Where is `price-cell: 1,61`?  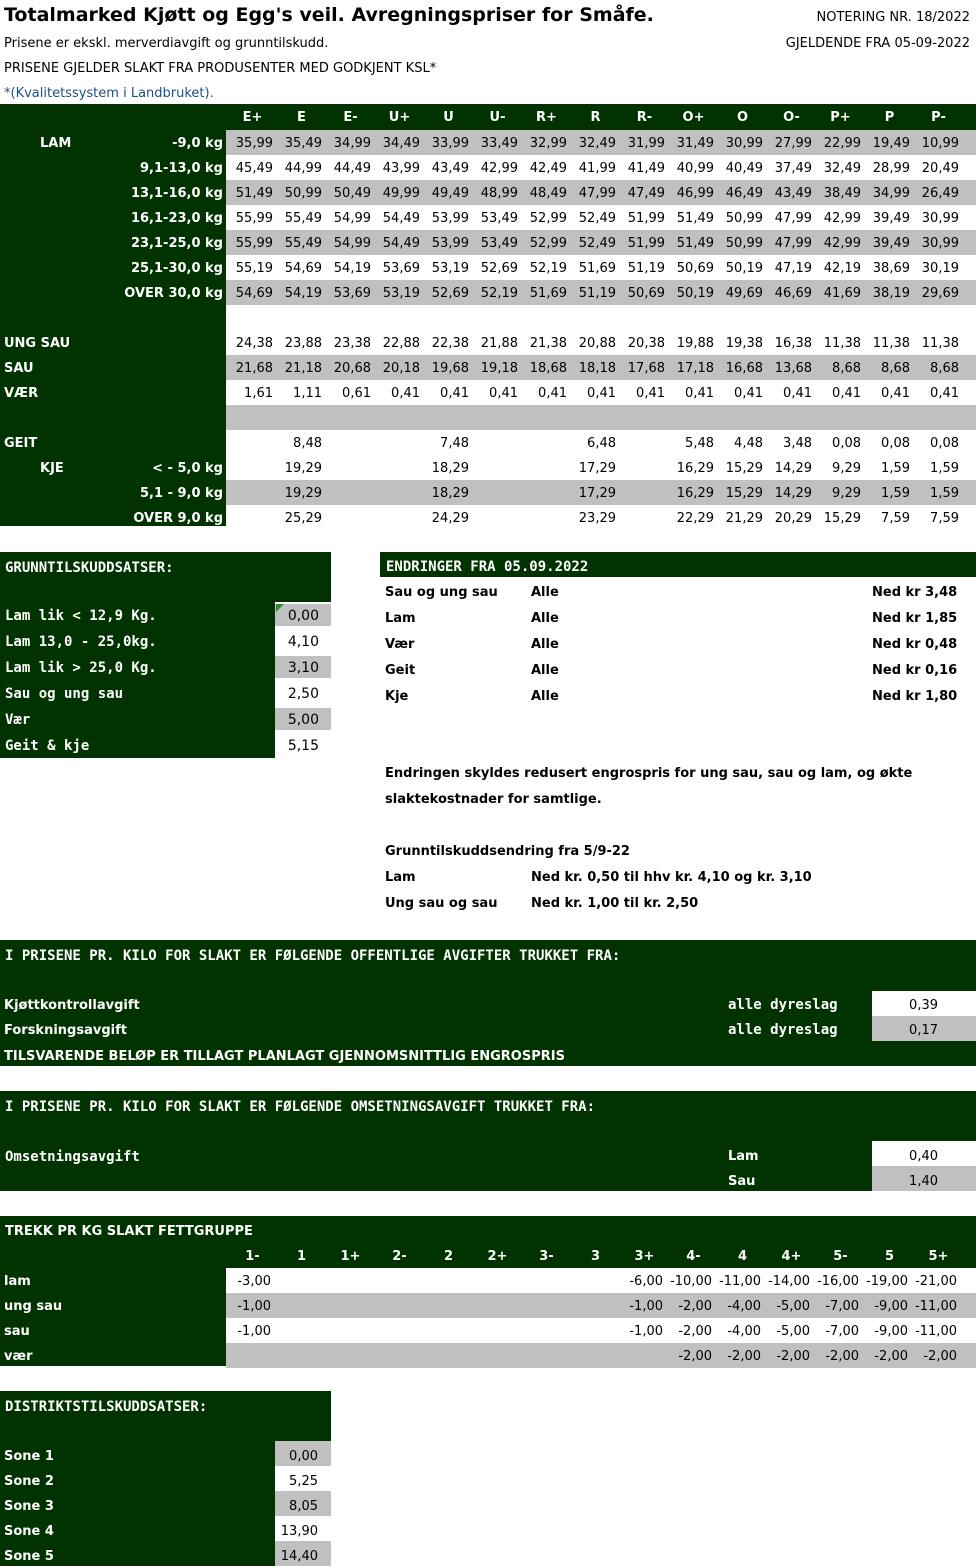
price-cell: 1,61 is located at coordinates (258, 393).